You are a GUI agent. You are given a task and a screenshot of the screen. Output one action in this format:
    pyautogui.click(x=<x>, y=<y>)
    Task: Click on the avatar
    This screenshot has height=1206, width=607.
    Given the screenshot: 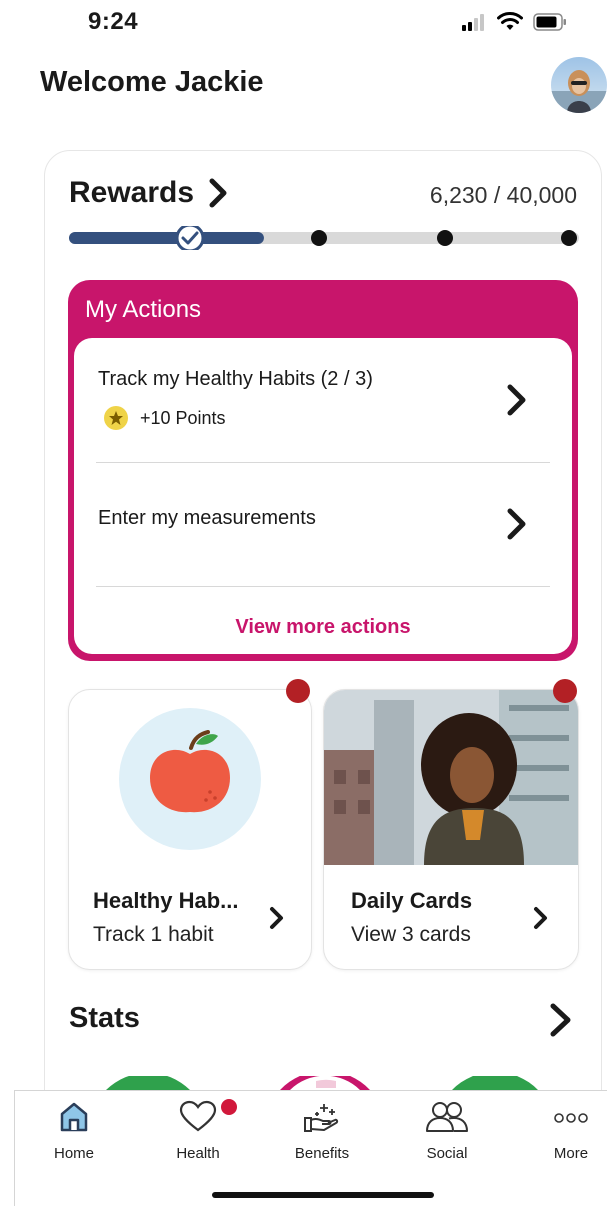 What is the action you would take?
    pyautogui.click(x=579, y=85)
    